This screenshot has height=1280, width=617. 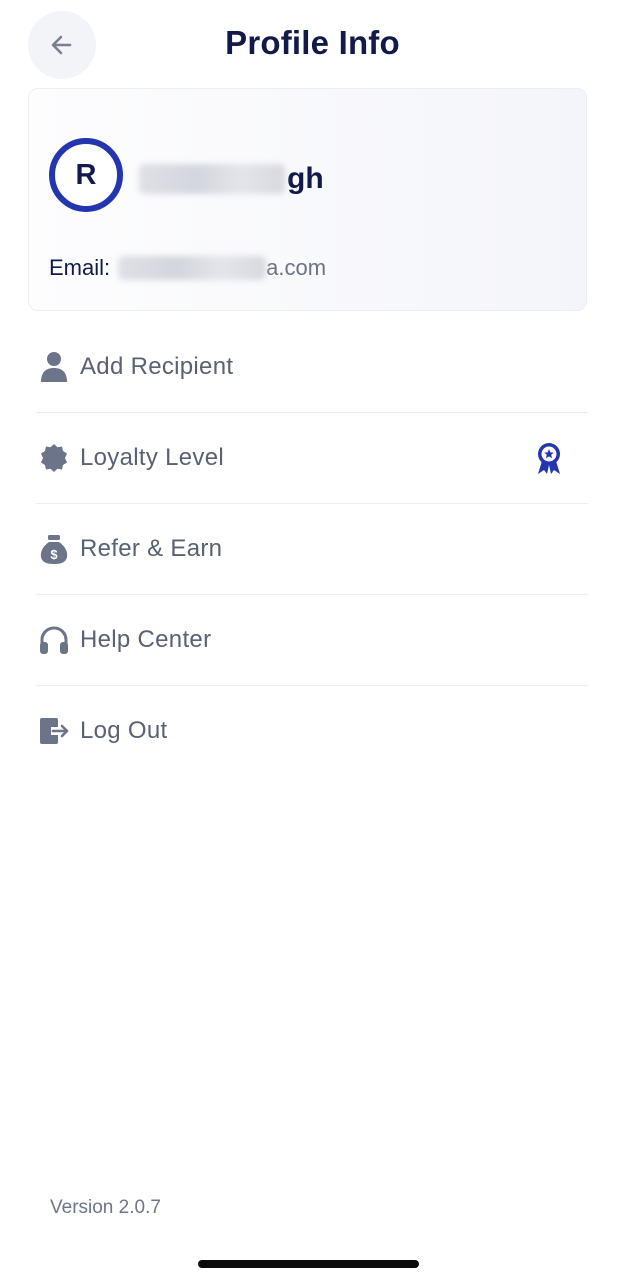 I want to click on menu-label: Log Out, so click(x=124, y=730).